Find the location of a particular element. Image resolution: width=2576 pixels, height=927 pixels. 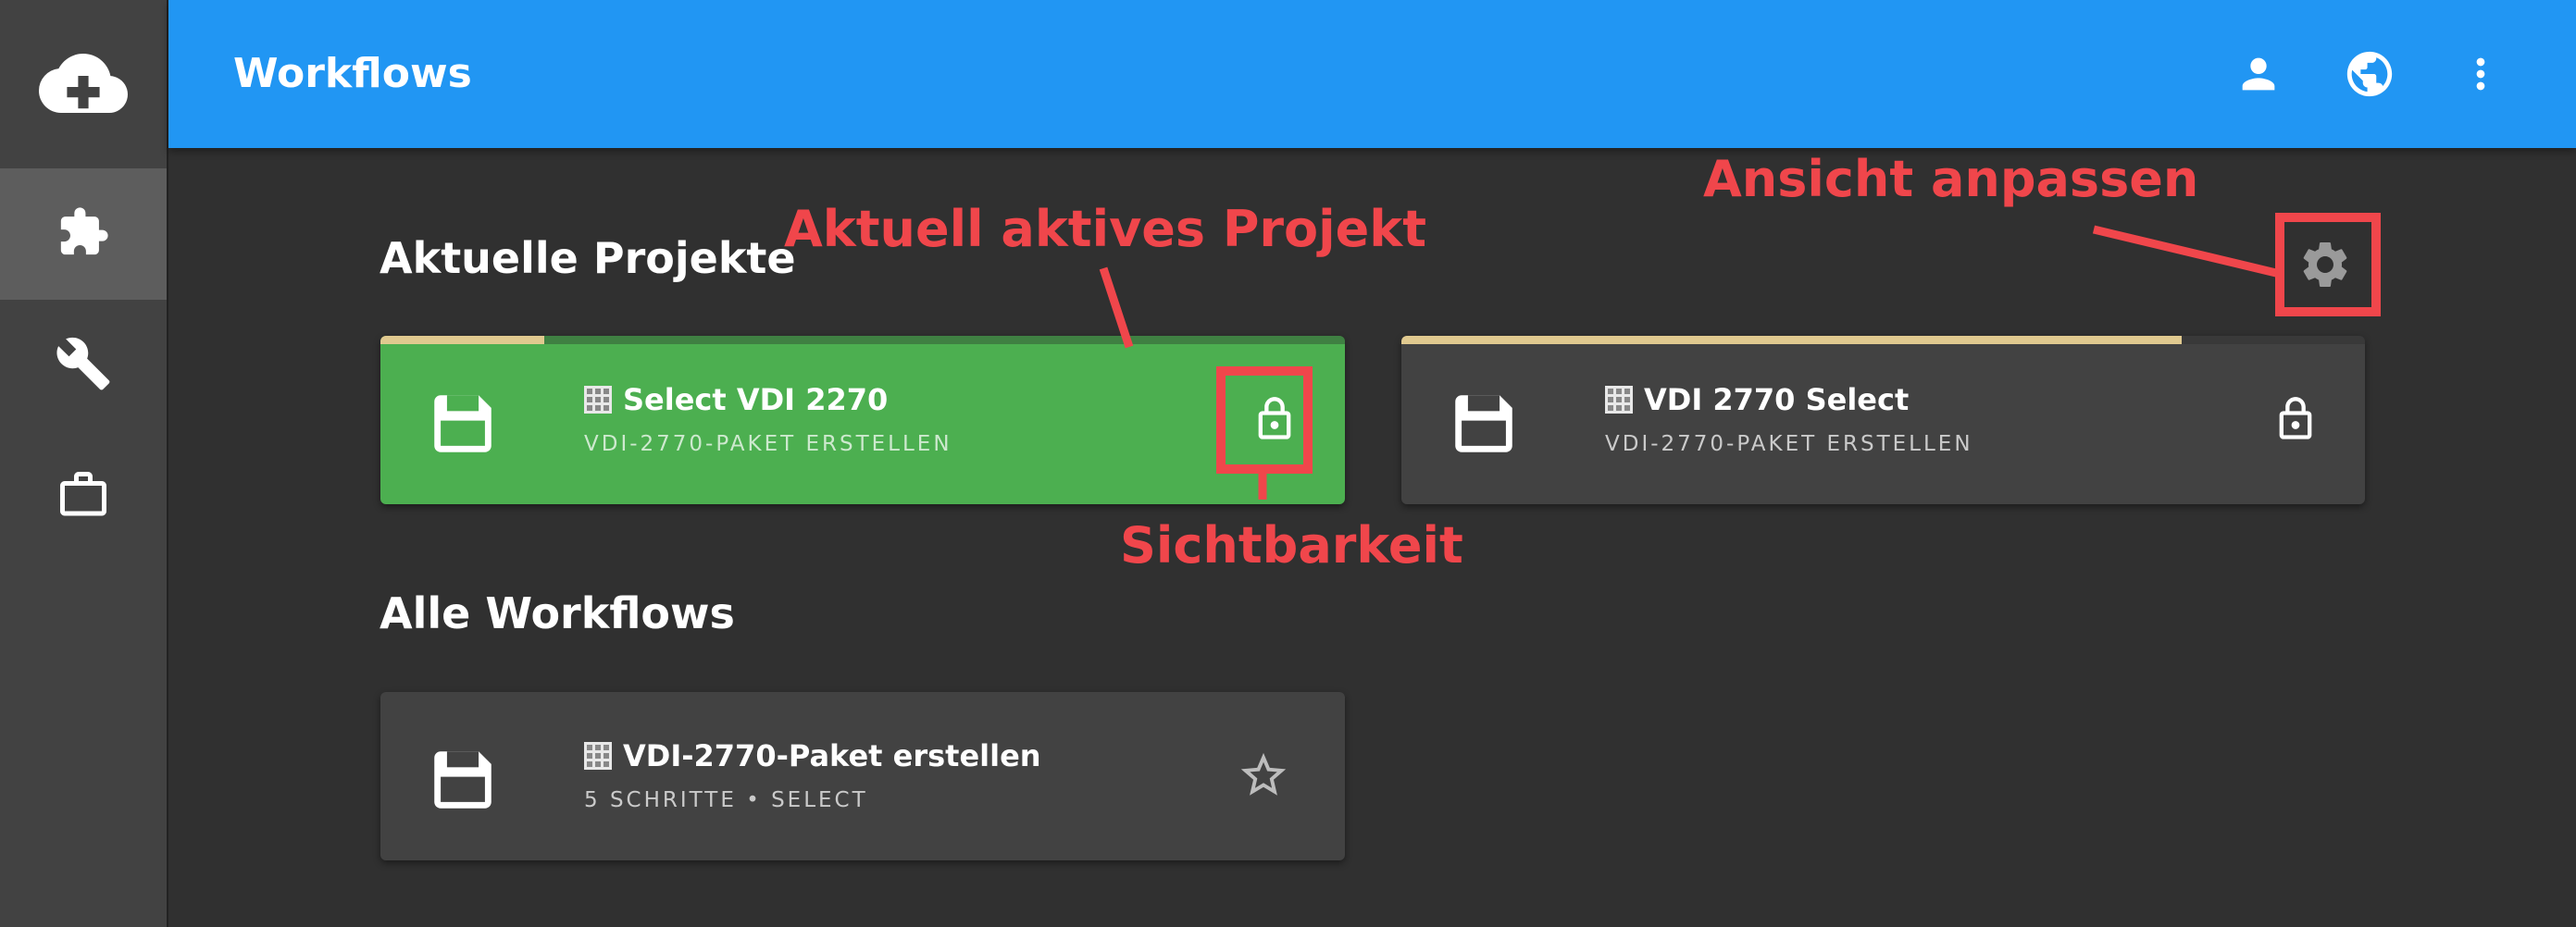

annotation-active-project: Aktuell aktives Projekt is located at coordinates (1105, 229).